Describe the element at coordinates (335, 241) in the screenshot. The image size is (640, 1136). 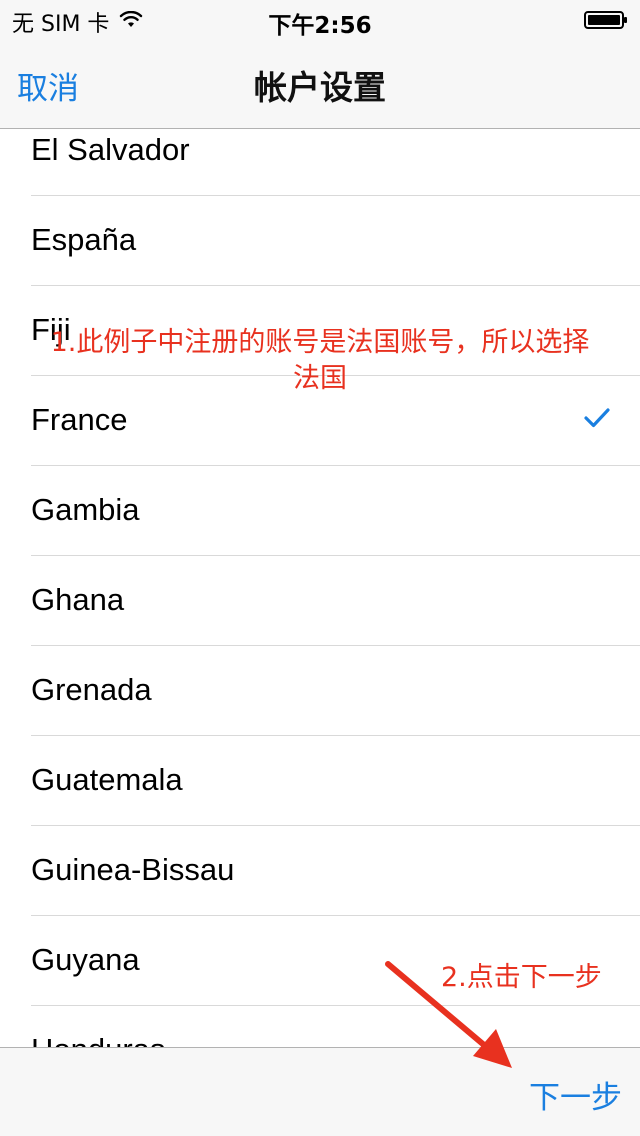
I see `country-row: España` at that location.